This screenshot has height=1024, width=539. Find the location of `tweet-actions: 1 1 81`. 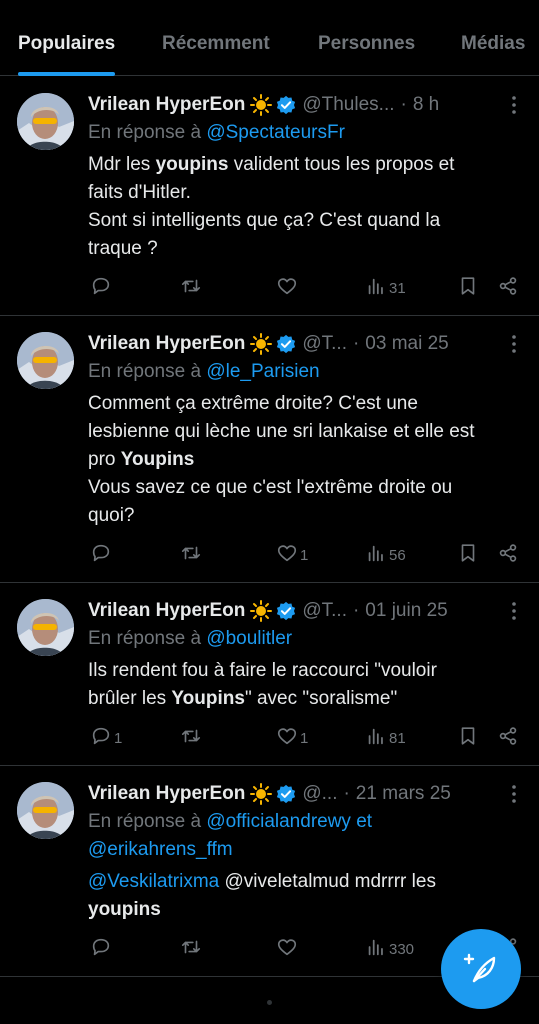

tweet-actions: 1 1 81 is located at coordinates (305, 739).